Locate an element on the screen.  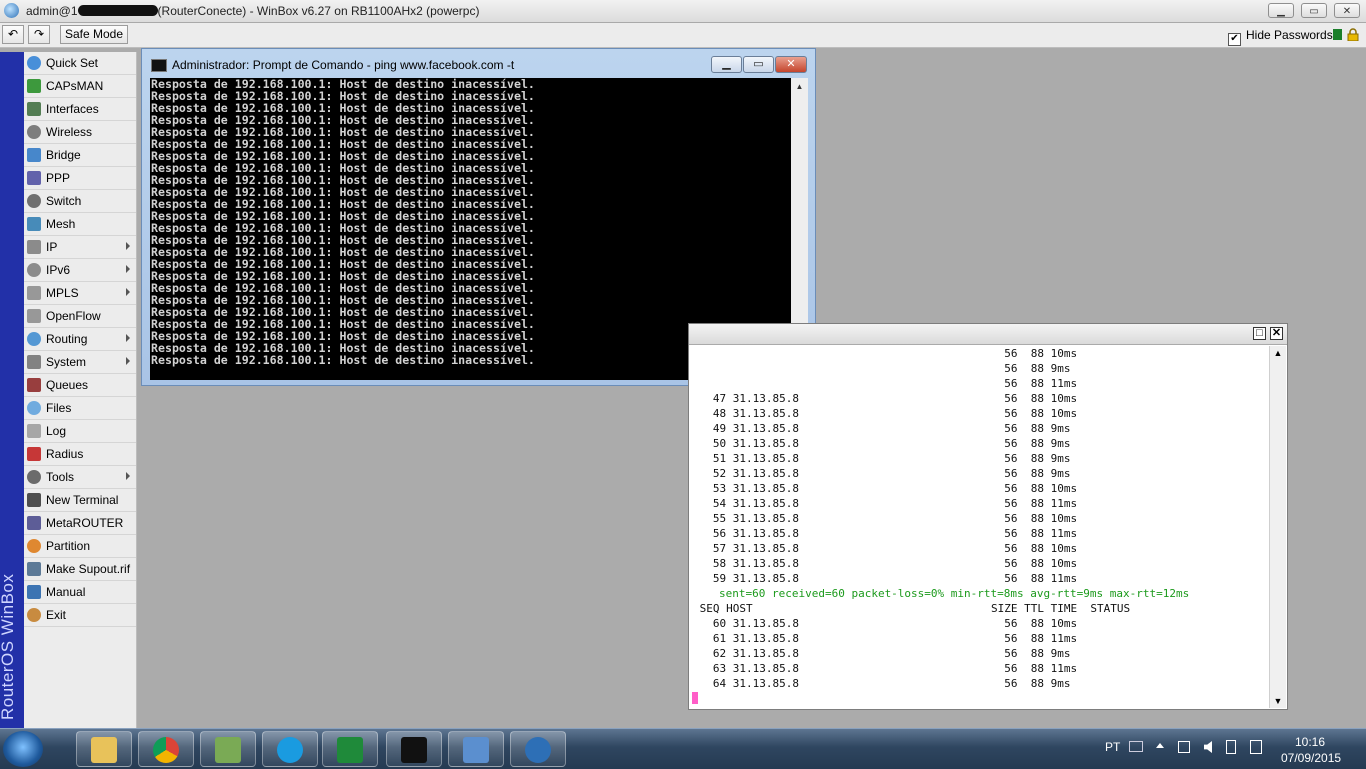
menu-item-label: Mesh is located at coordinates (61, 224).